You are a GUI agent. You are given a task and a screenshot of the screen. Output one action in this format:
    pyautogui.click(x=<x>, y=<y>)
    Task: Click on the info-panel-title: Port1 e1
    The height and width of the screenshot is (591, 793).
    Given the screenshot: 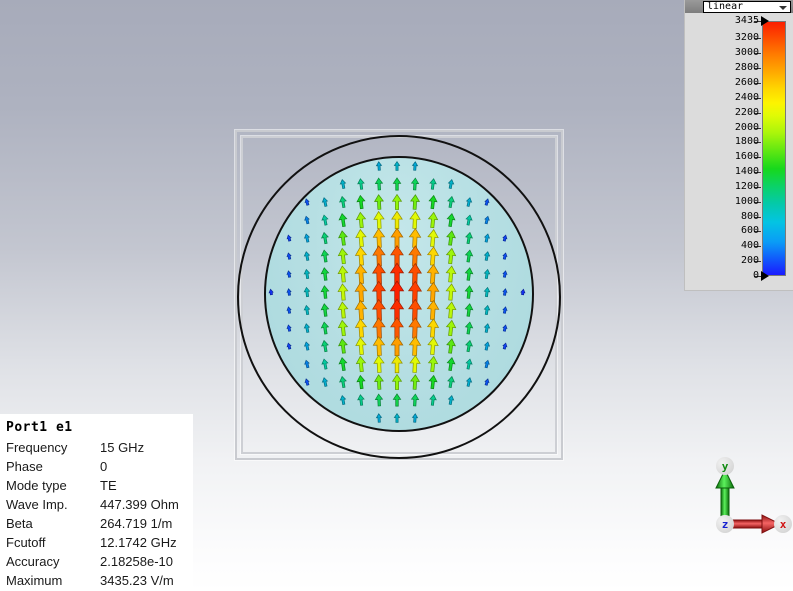 What is the action you would take?
    pyautogui.click(x=39, y=427)
    